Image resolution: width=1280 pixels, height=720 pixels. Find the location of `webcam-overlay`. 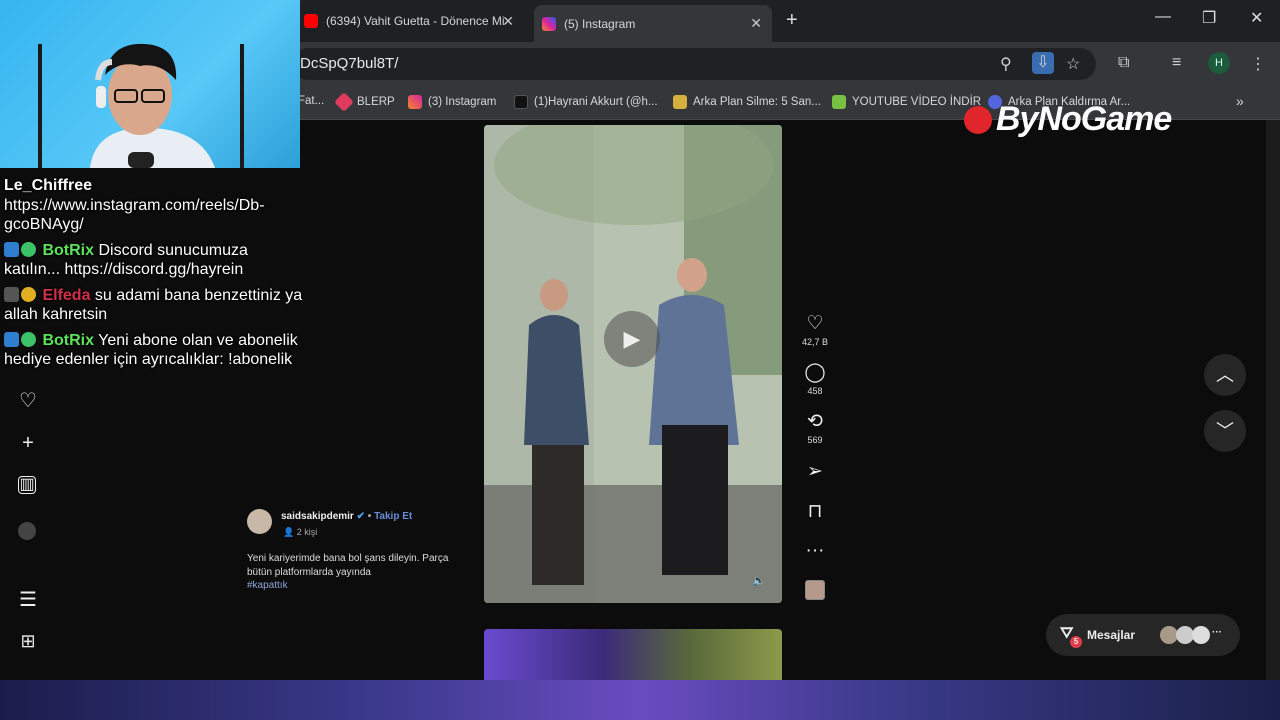

webcam-overlay is located at coordinates (150, 84).